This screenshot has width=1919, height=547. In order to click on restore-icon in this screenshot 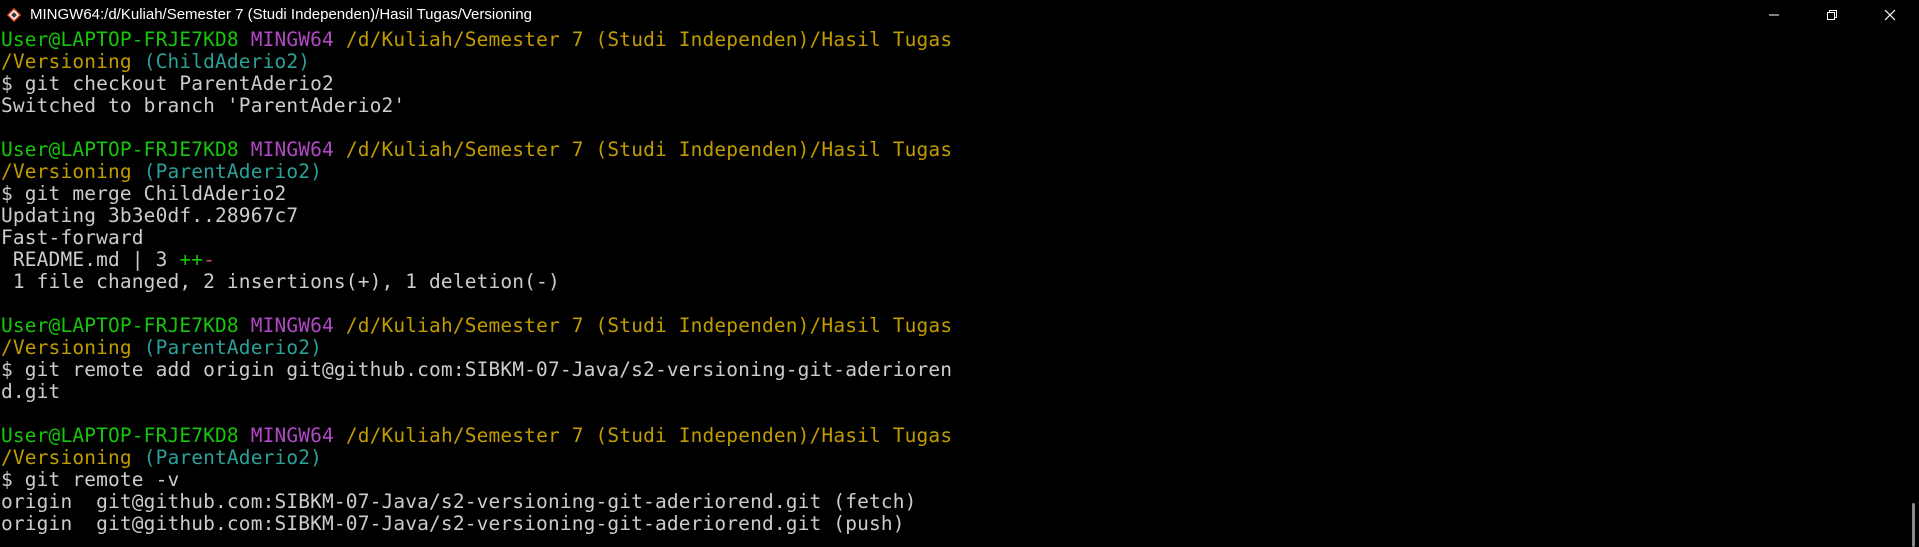, I will do `click(1832, 14)`.